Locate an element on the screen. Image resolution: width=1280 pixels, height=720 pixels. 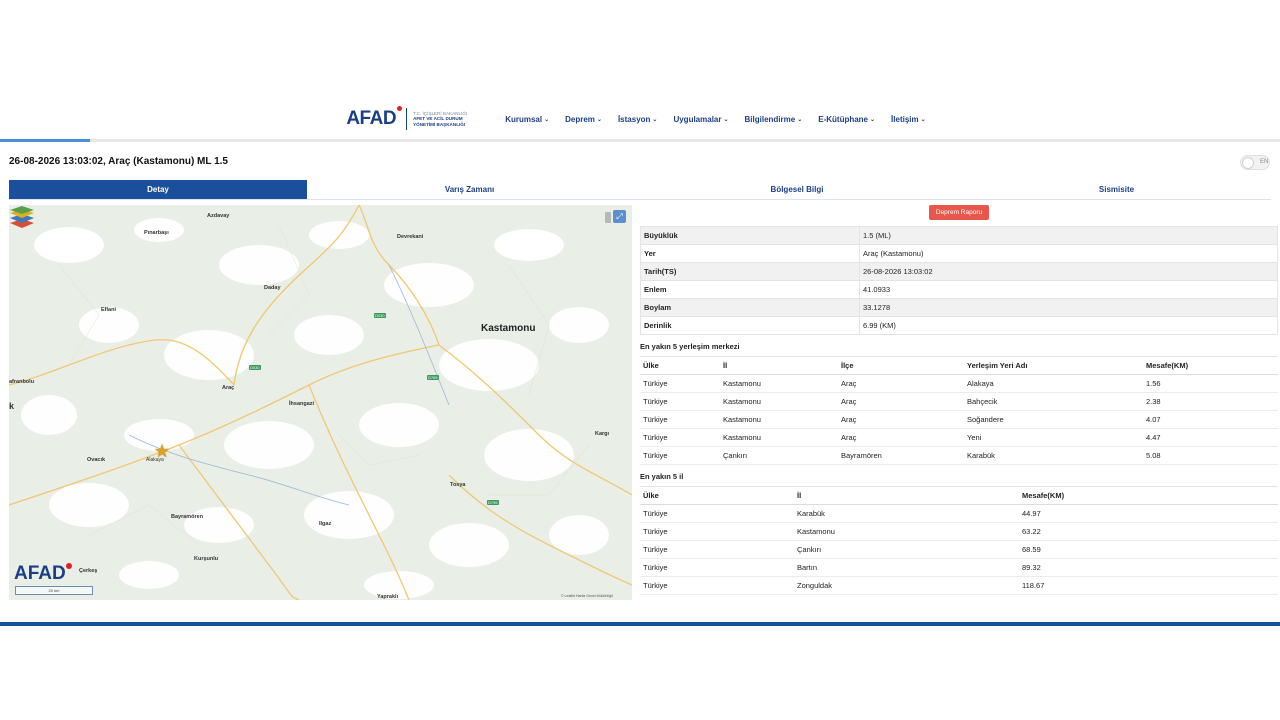
table-row: Türkiye Kastamonu Araç Bahçecik 2.38 is located at coordinates (959, 401).